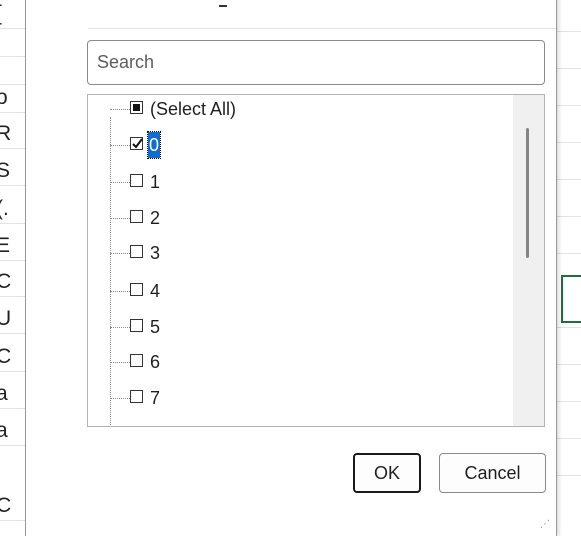 Image resolution: width=581 pixels, height=536 pixels. Describe the element at coordinates (298, 291) in the screenshot. I see `list-item: 4` at that location.